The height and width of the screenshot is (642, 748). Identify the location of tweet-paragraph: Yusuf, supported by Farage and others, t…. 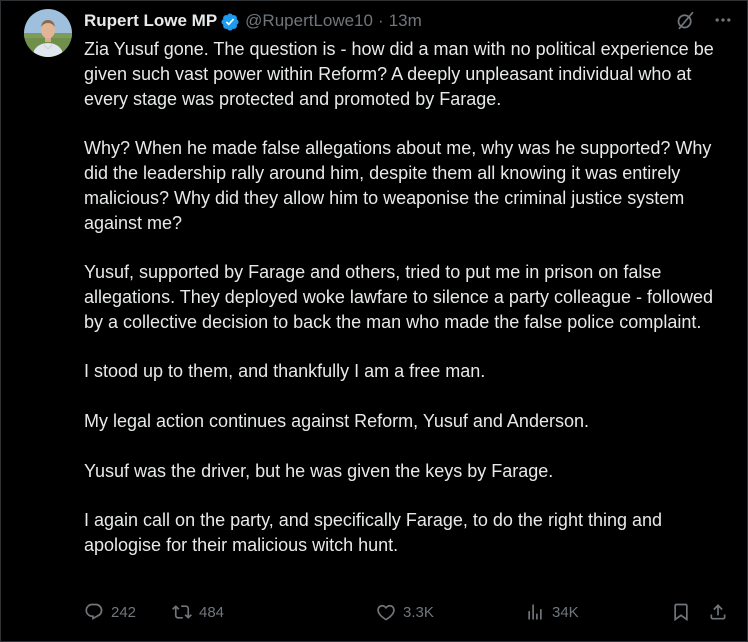
(399, 297).